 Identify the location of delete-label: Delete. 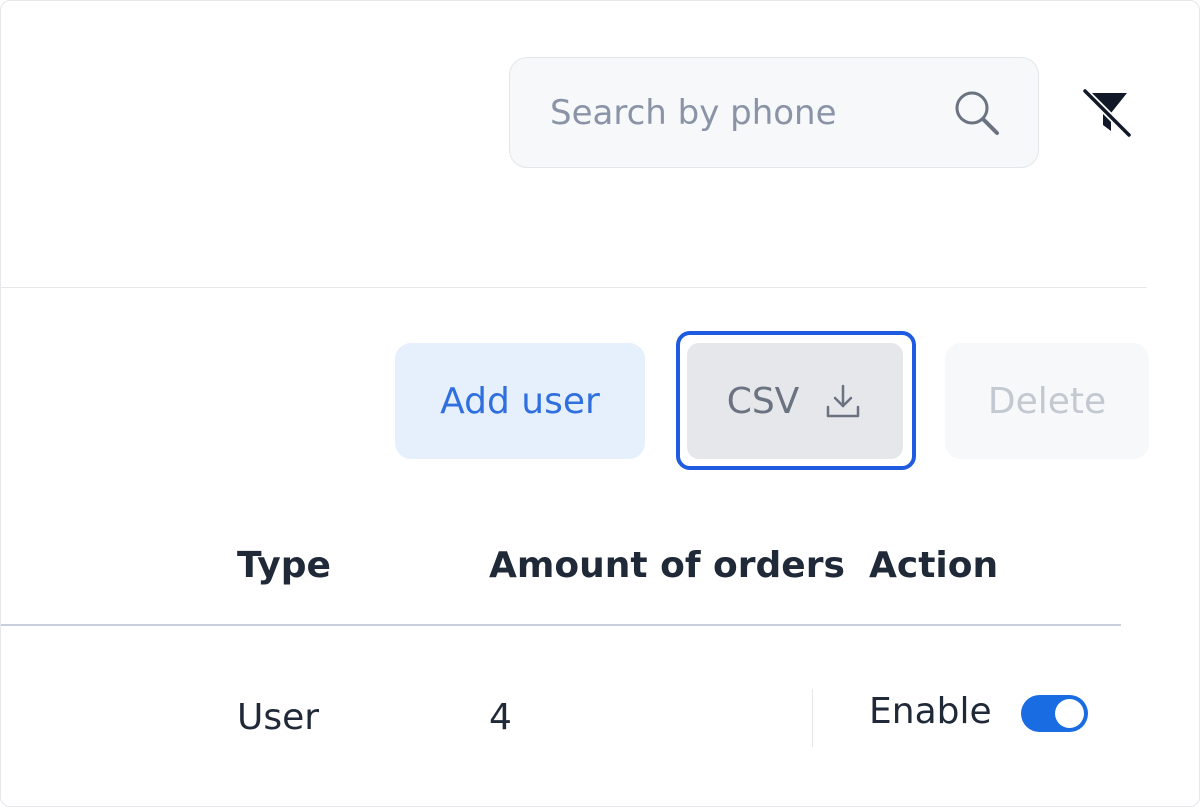
(1047, 401).